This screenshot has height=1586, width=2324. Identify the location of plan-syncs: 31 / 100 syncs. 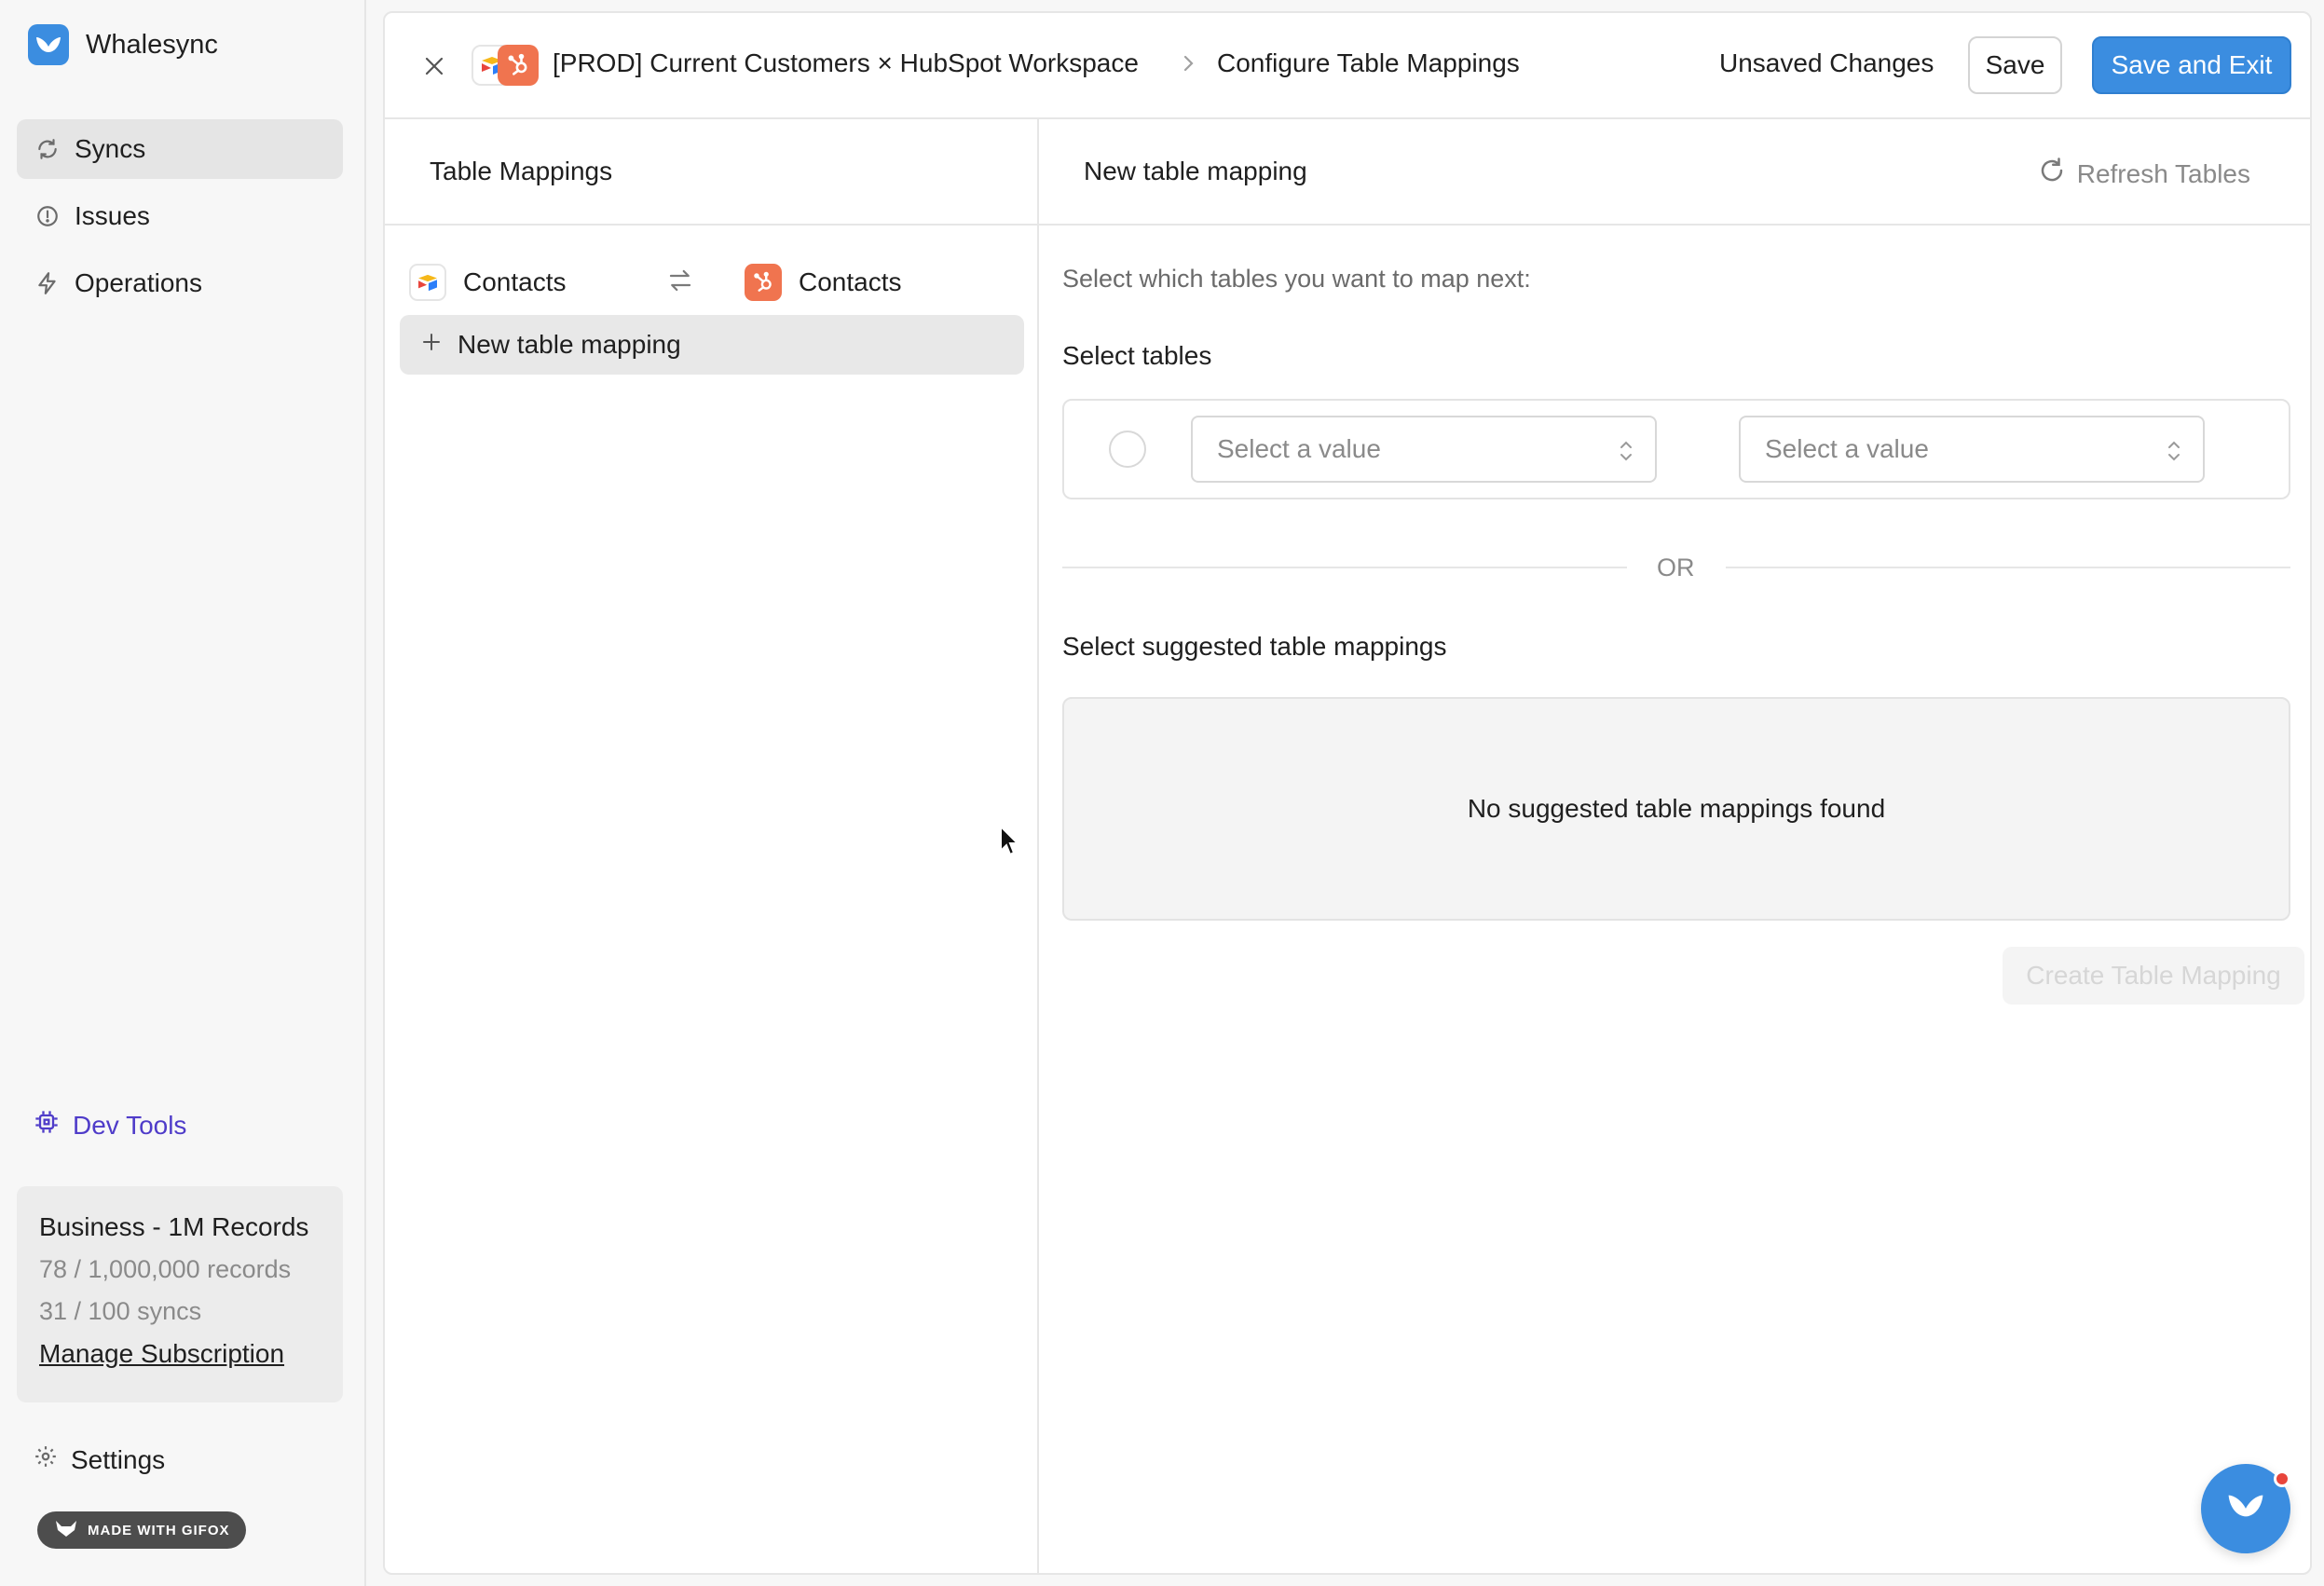
(121, 1311).